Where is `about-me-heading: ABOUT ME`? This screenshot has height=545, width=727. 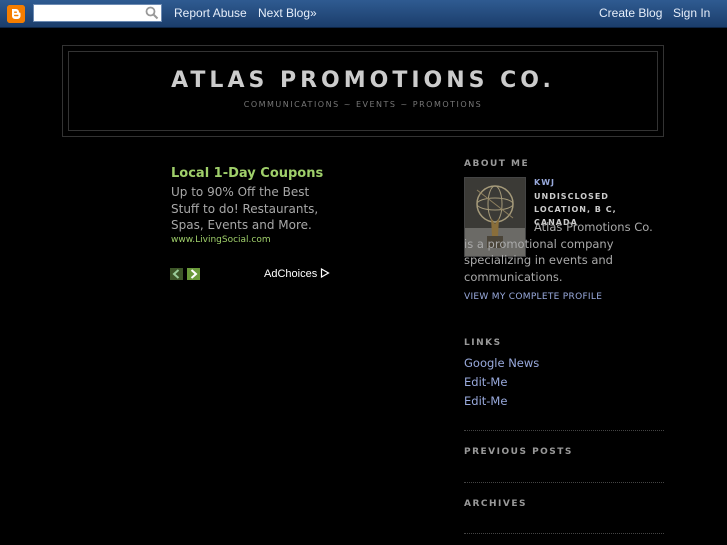
about-me-heading: ABOUT ME is located at coordinates (497, 164).